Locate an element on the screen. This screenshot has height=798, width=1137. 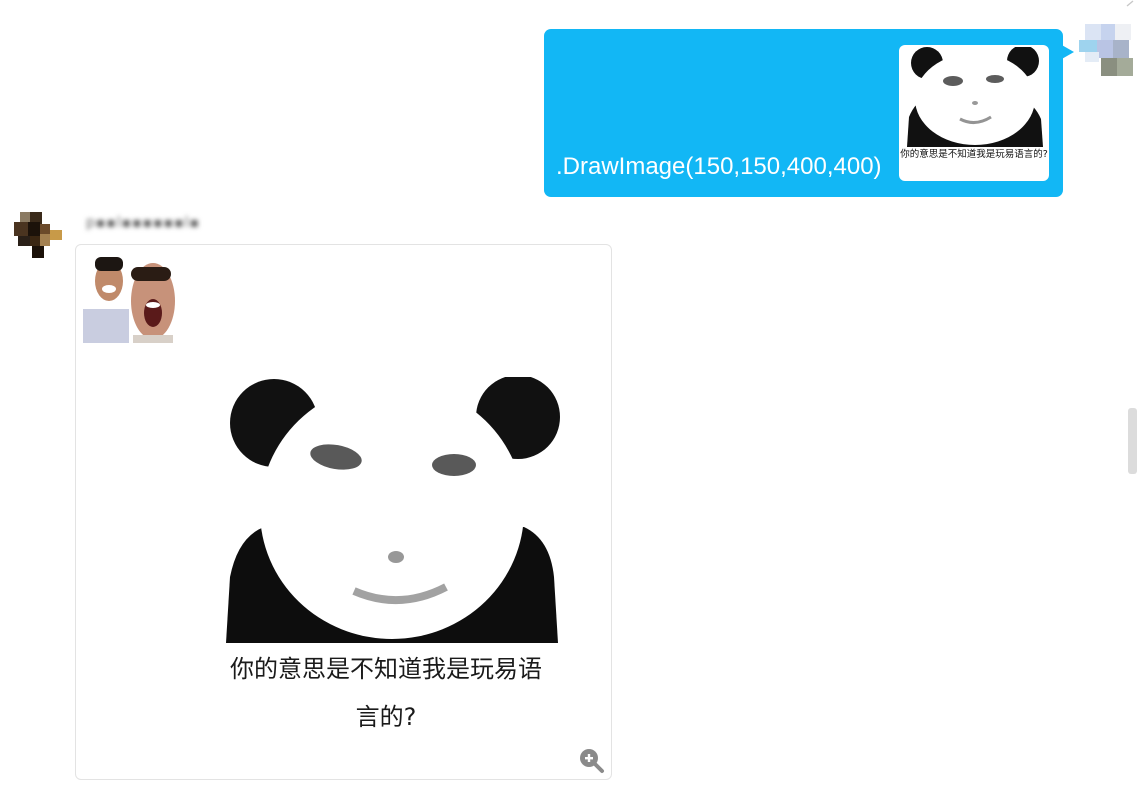
panda-meme-thumbnail is located at coordinates (974, 97).